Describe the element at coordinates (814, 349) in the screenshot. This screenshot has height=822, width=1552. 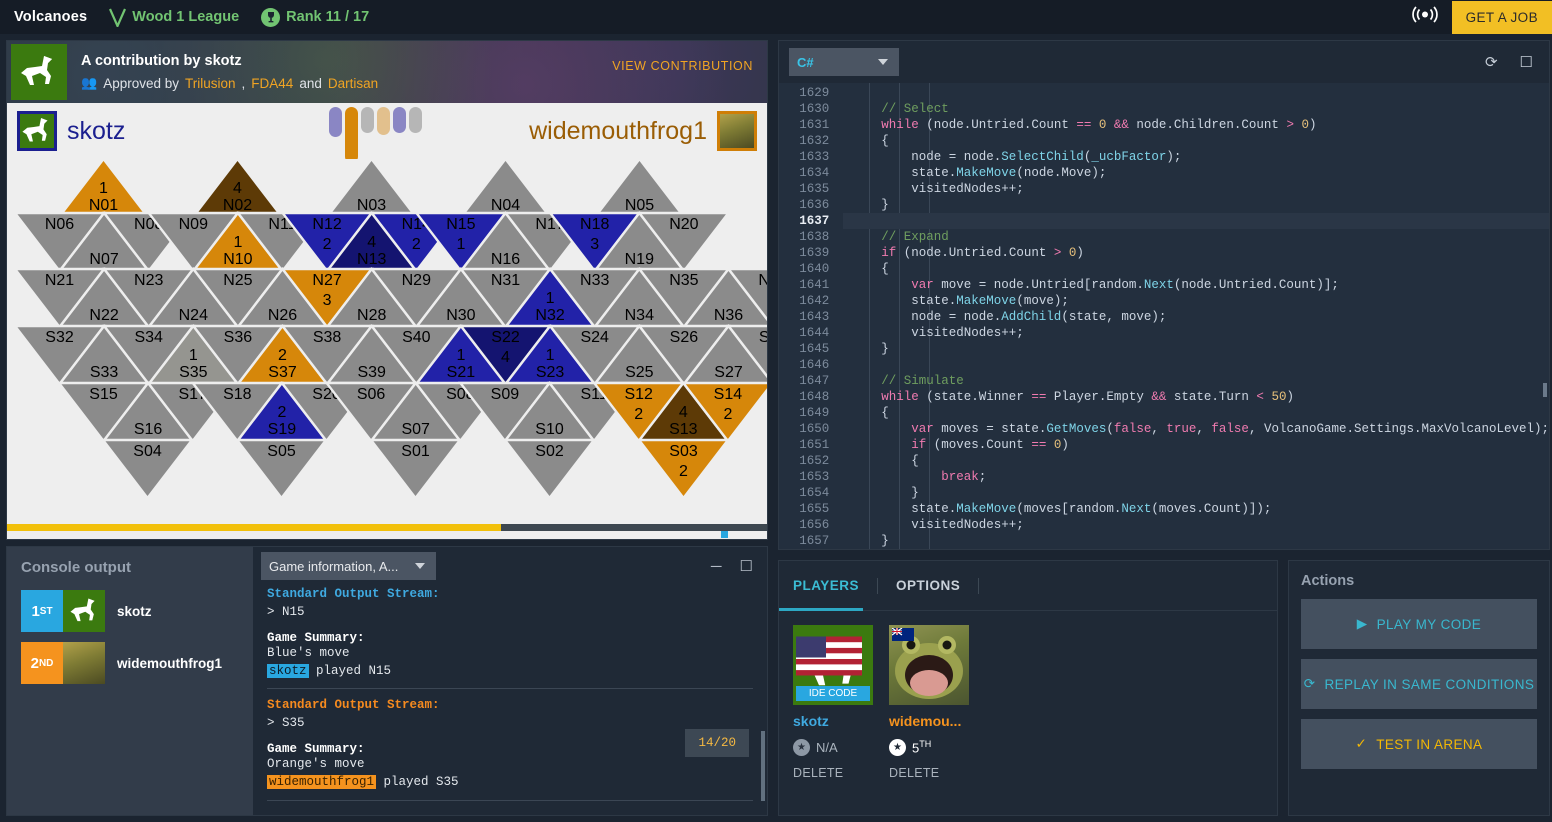
I see `line-number: 1645` at that location.